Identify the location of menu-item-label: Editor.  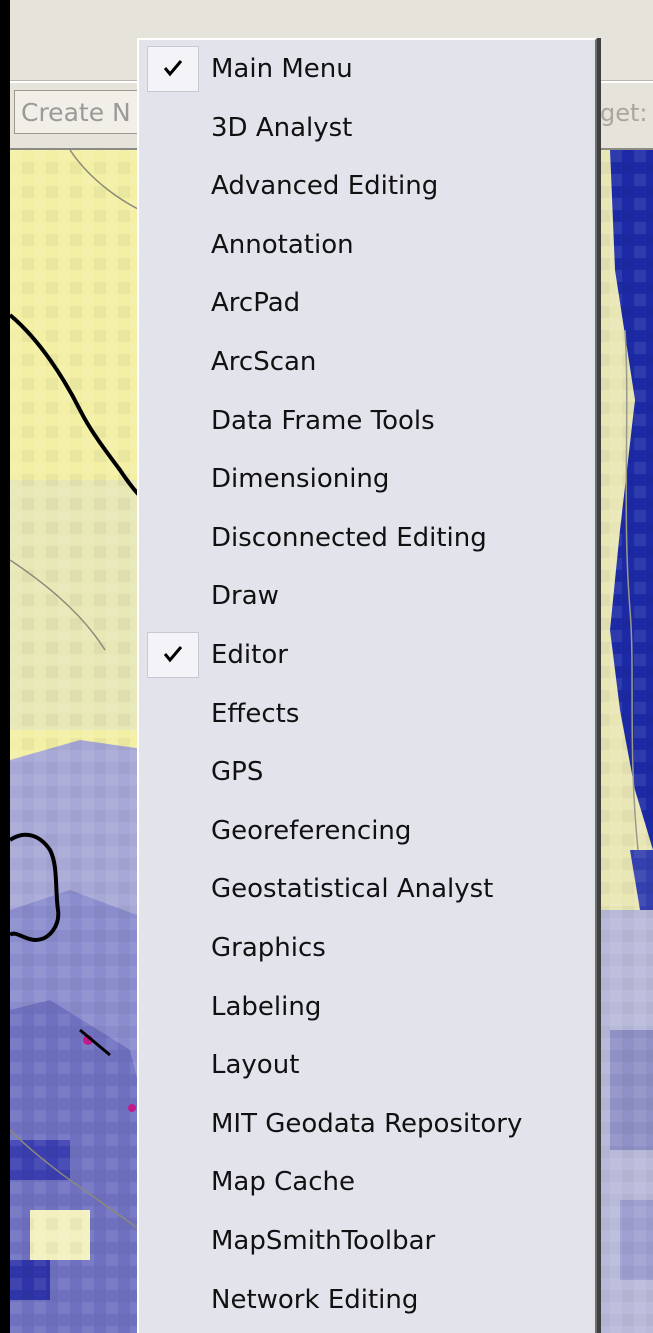
(249, 655).